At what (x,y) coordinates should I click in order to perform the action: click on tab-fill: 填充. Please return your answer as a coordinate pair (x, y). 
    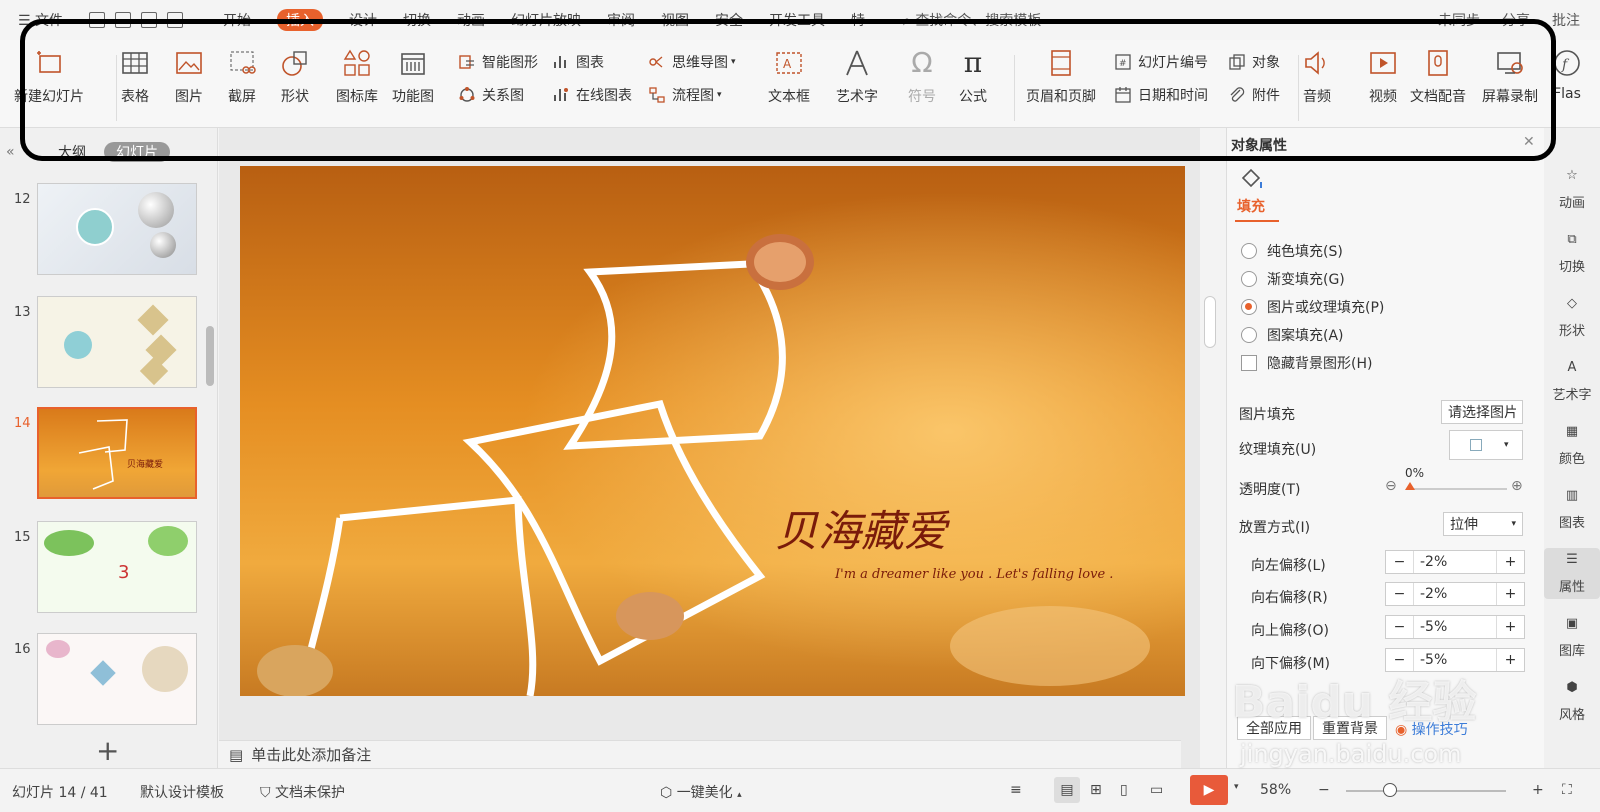
    Looking at the image, I should click on (1251, 206).